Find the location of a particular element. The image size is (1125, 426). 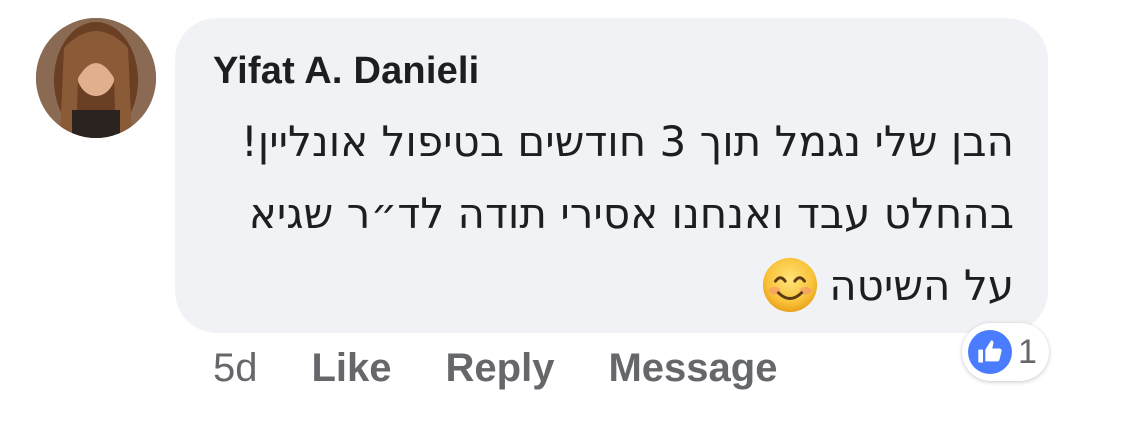

avatar is located at coordinates (96, 78).